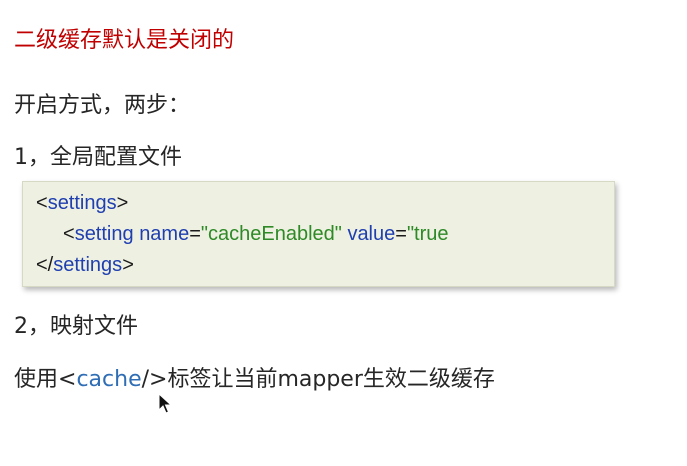 The image size is (687, 466). Describe the element at coordinates (271, 234) in the screenshot. I see `code-attr-value-cacheenabled: "cacheEnabled"` at that location.